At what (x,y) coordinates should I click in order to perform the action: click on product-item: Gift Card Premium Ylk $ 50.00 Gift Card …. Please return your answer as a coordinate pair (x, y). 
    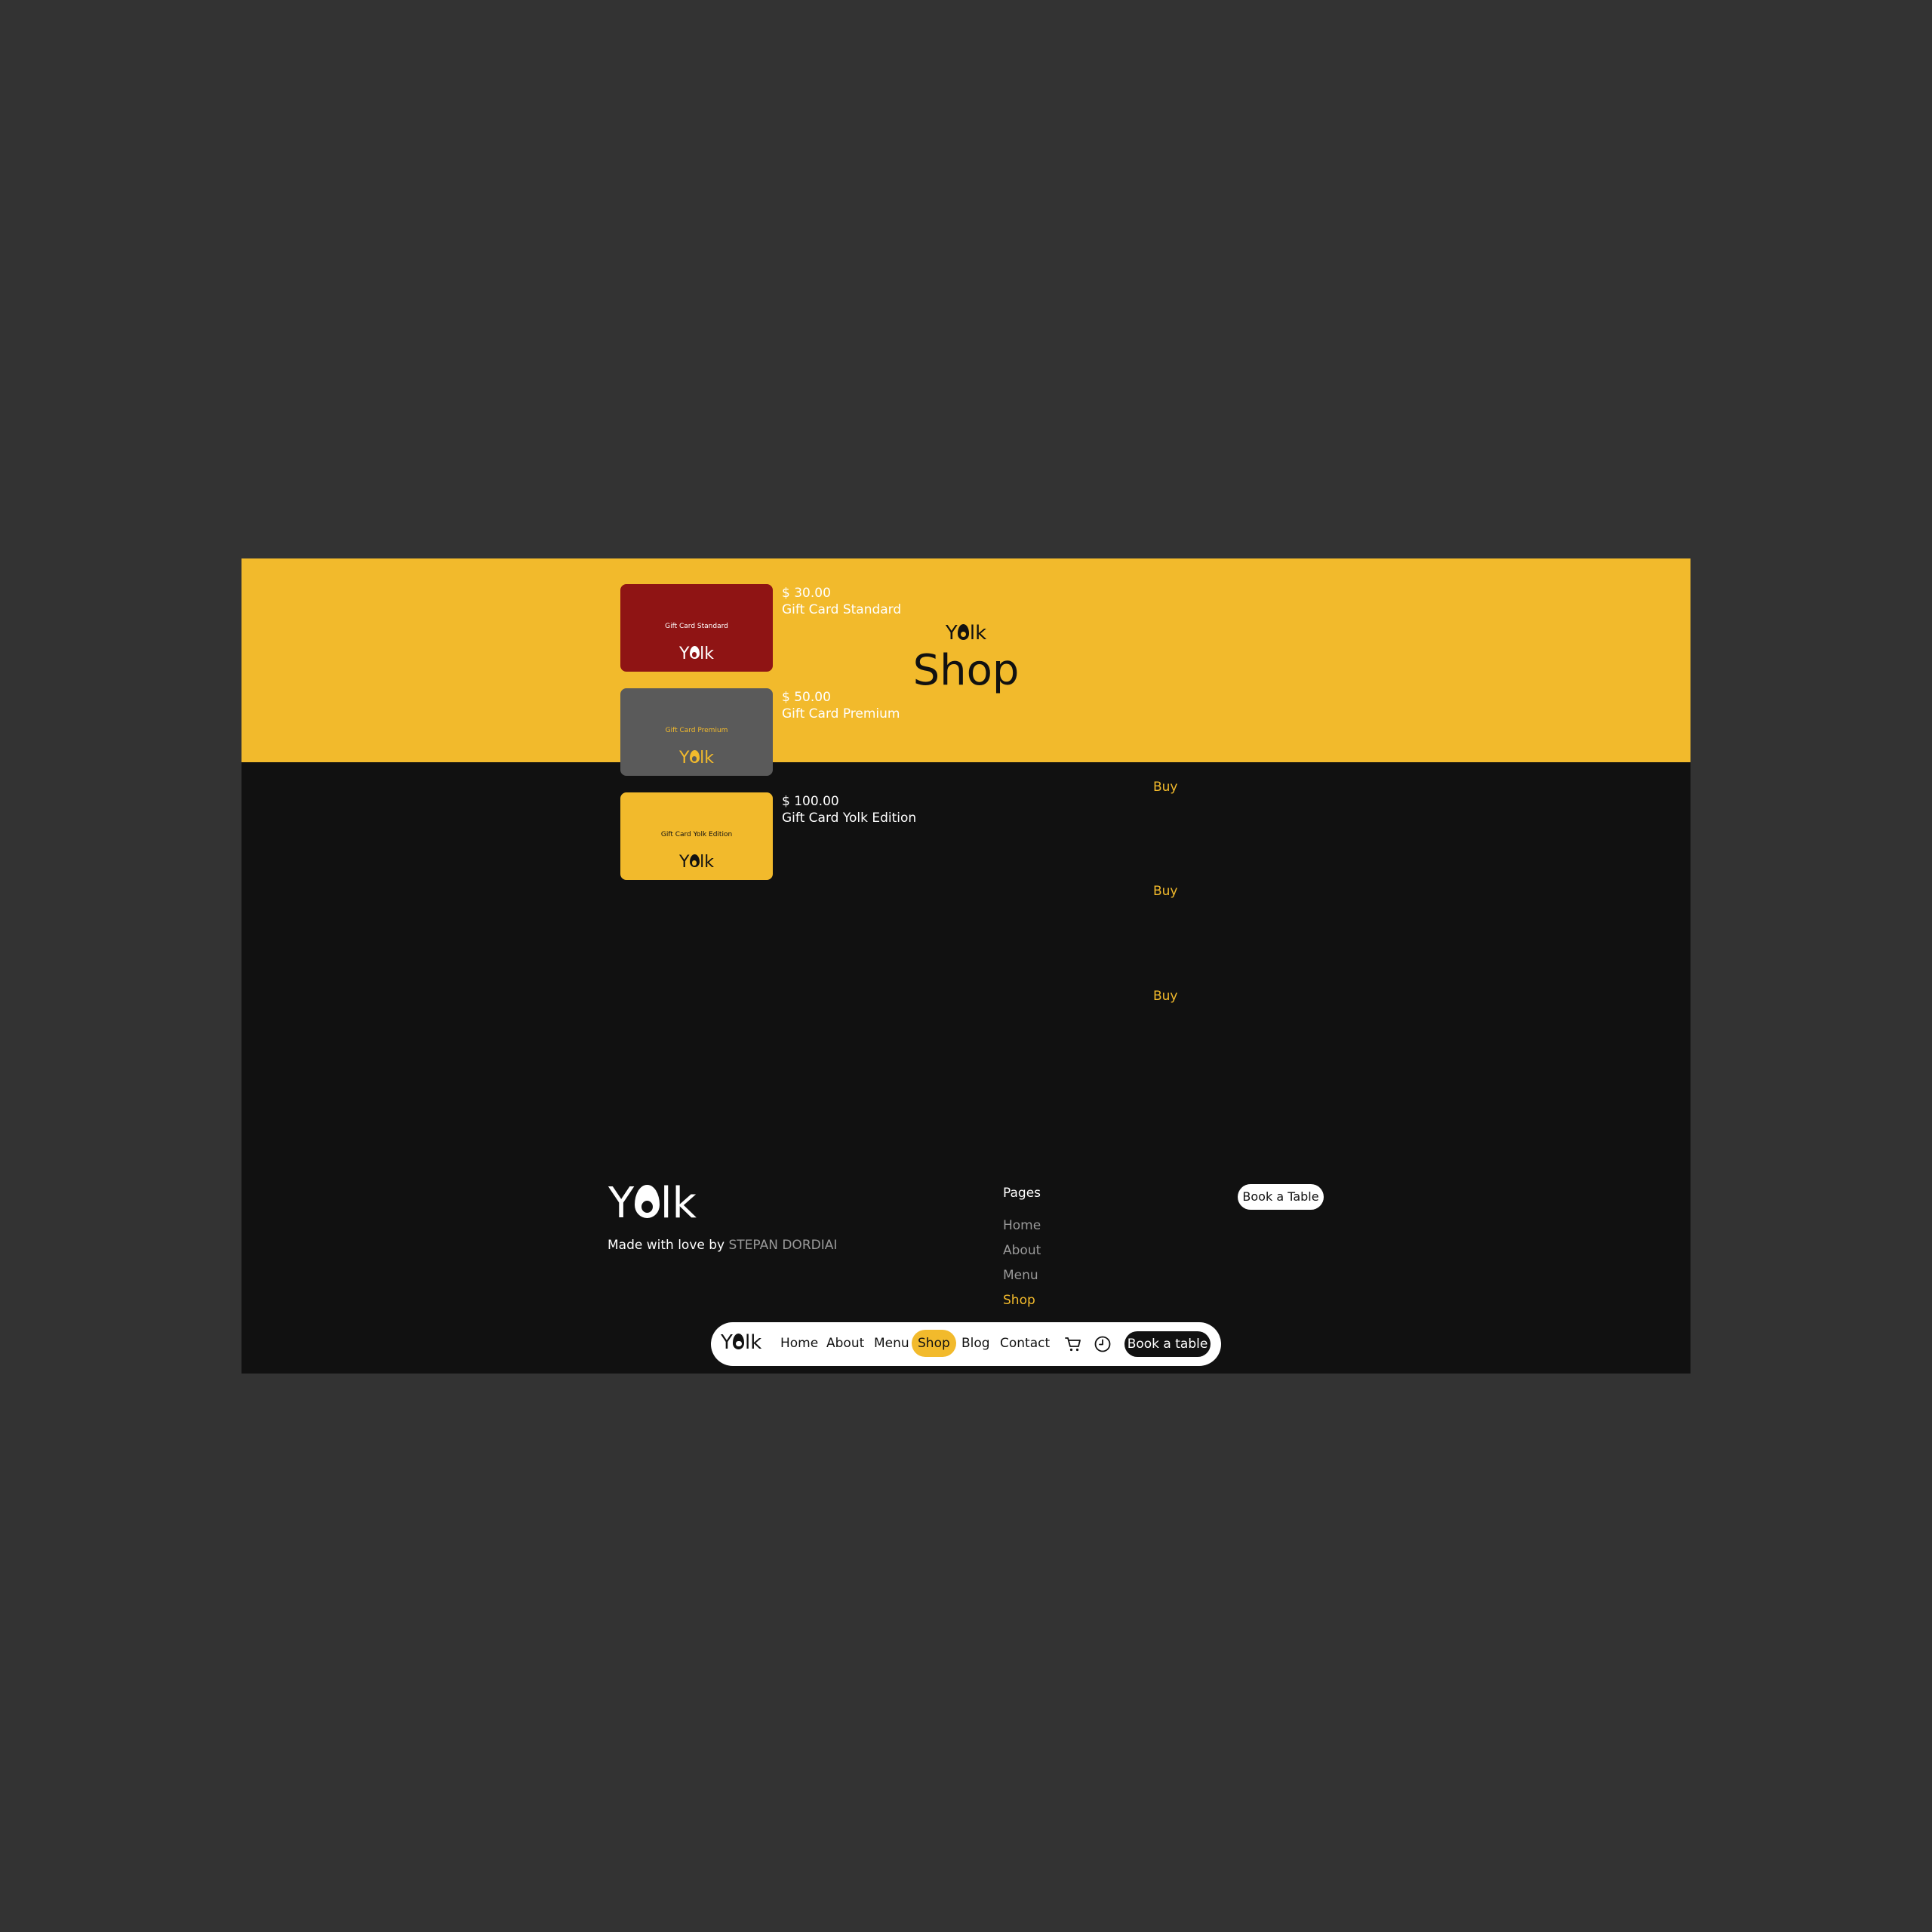
    Looking at the image, I should click on (952, 732).